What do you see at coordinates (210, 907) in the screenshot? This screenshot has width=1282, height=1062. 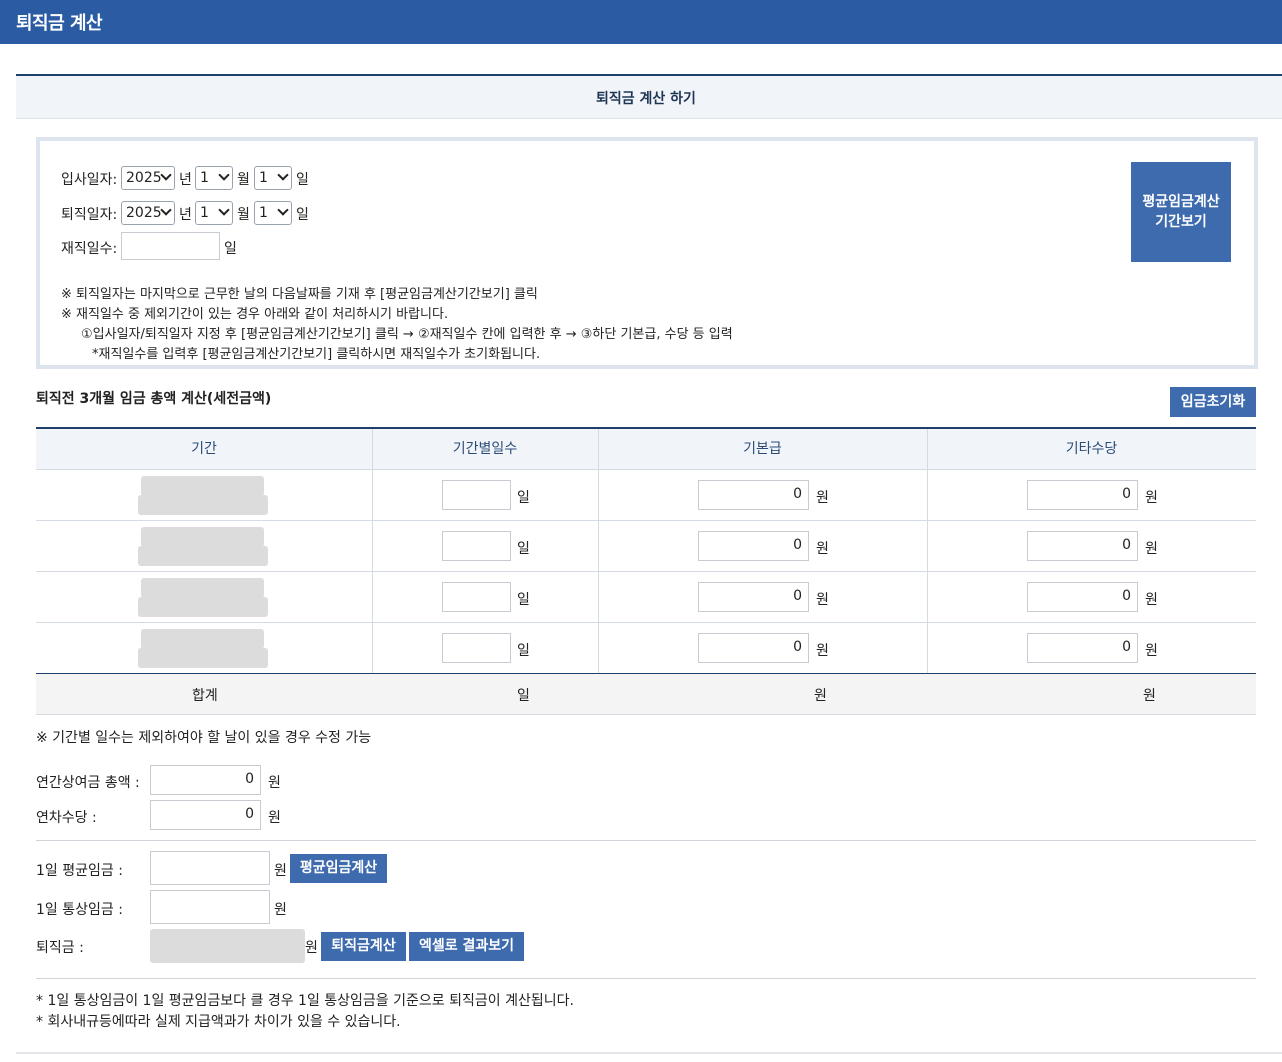 I see `normal-wage-input` at bounding box center [210, 907].